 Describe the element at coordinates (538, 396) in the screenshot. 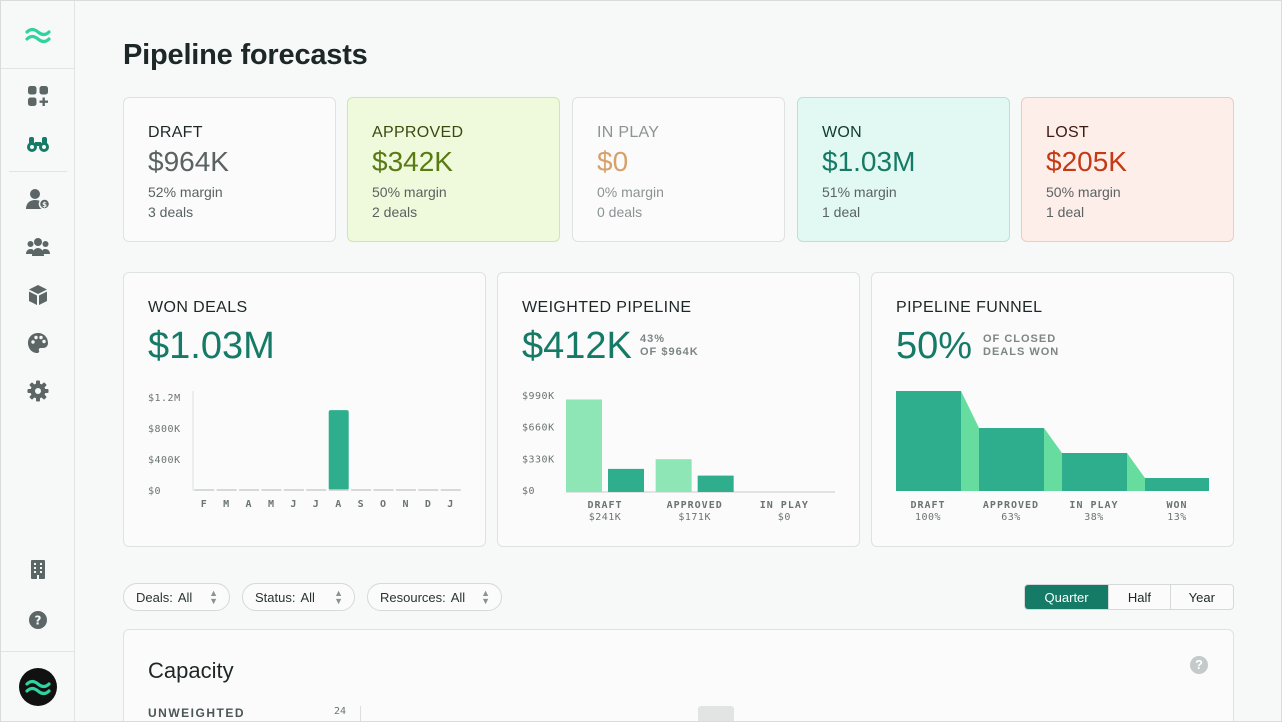

I see `y-tick-label: $990K` at that location.